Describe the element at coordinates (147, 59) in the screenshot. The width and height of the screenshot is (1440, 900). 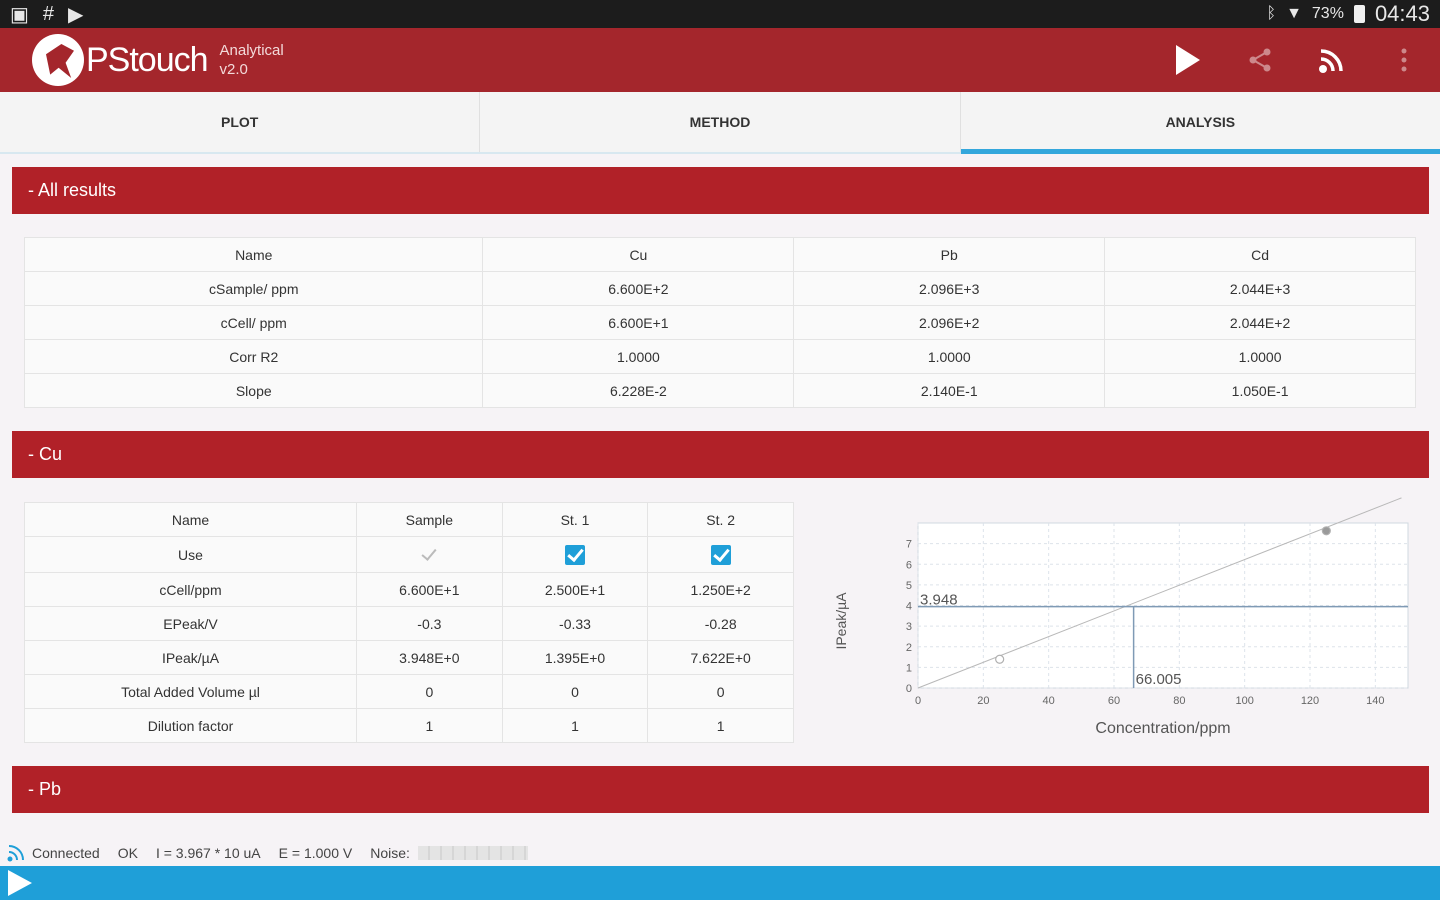
I see `app-name: PStouch` at that location.